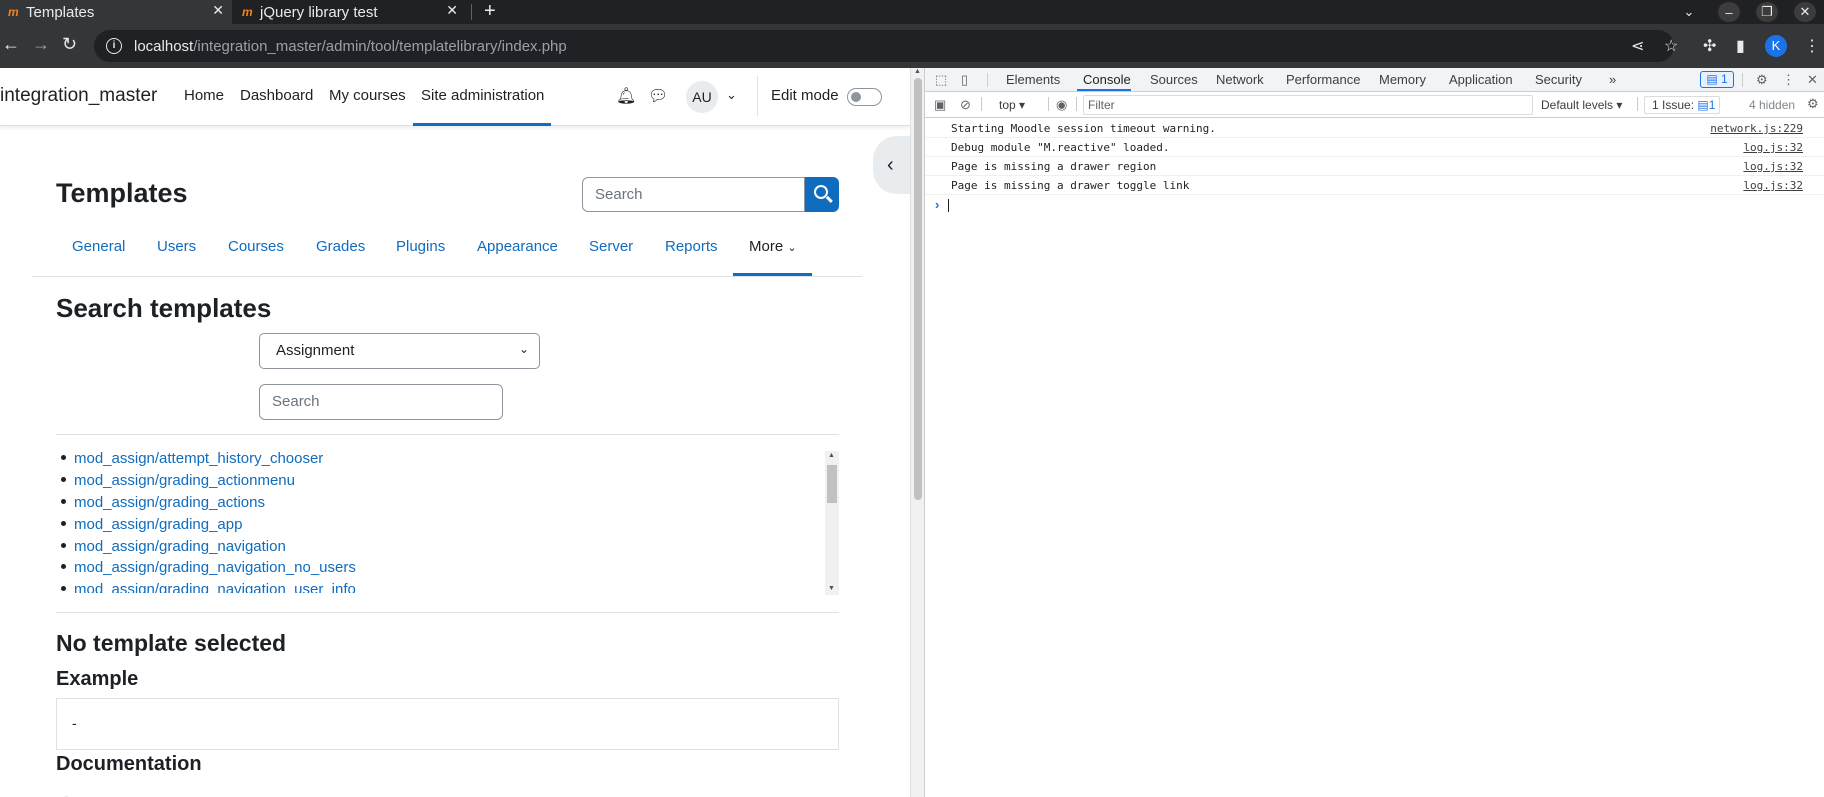 The image size is (1824, 797). What do you see at coordinates (1717, 79) in the screenshot?
I see `messages-badge: ▤ 1` at bounding box center [1717, 79].